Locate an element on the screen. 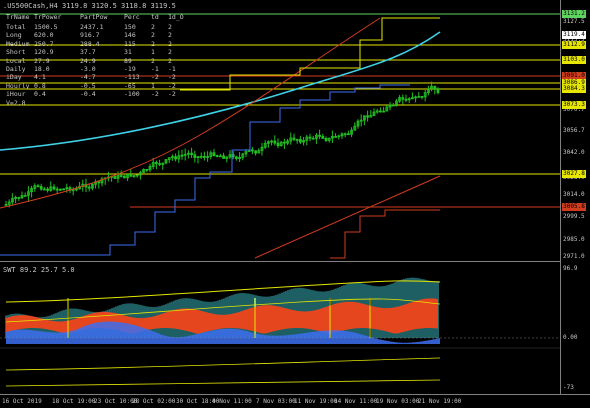  time-label: 16 Oct 2019 is located at coordinates (22, 401).